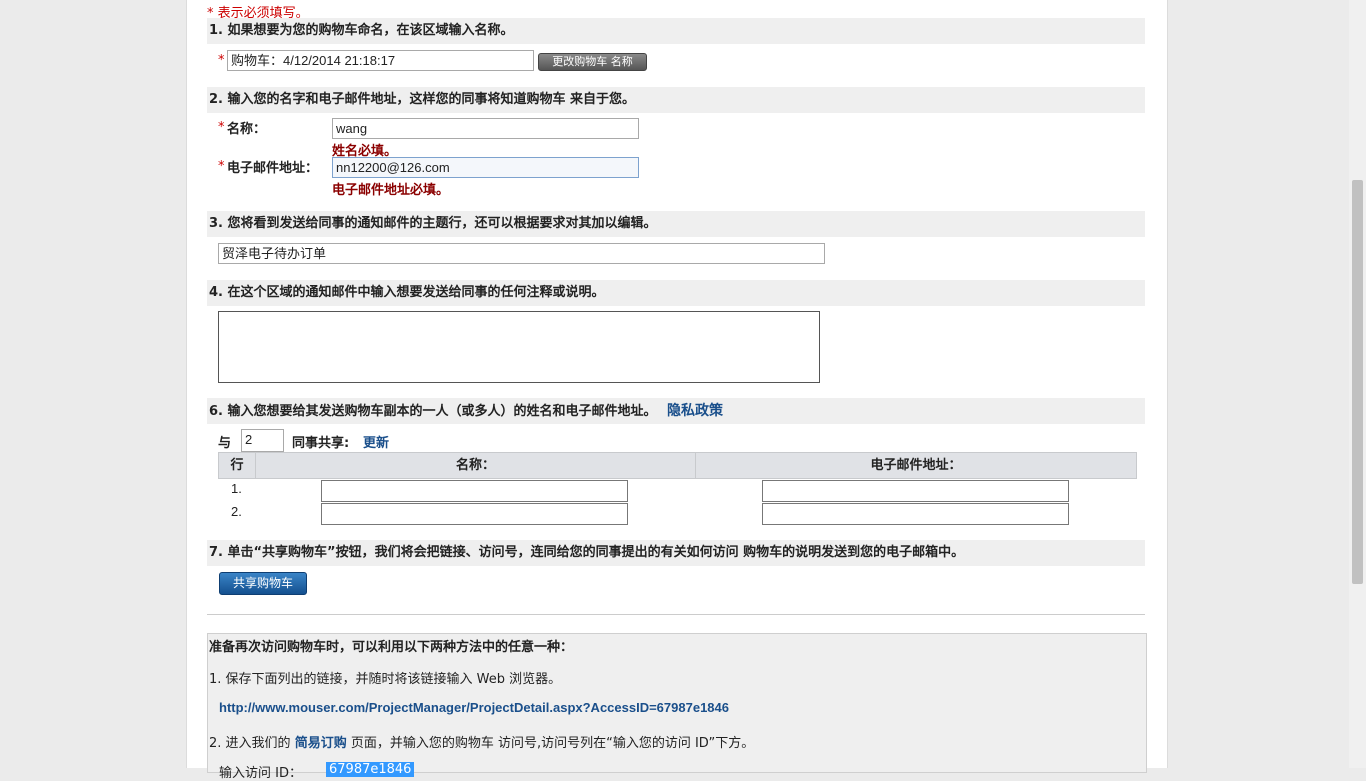  What do you see at coordinates (676, 100) in the screenshot?
I see `section2-heading: 2. 输入您的名字和电子邮件地址，这样您的同事将知道购物车 来自于您。` at bounding box center [676, 100].